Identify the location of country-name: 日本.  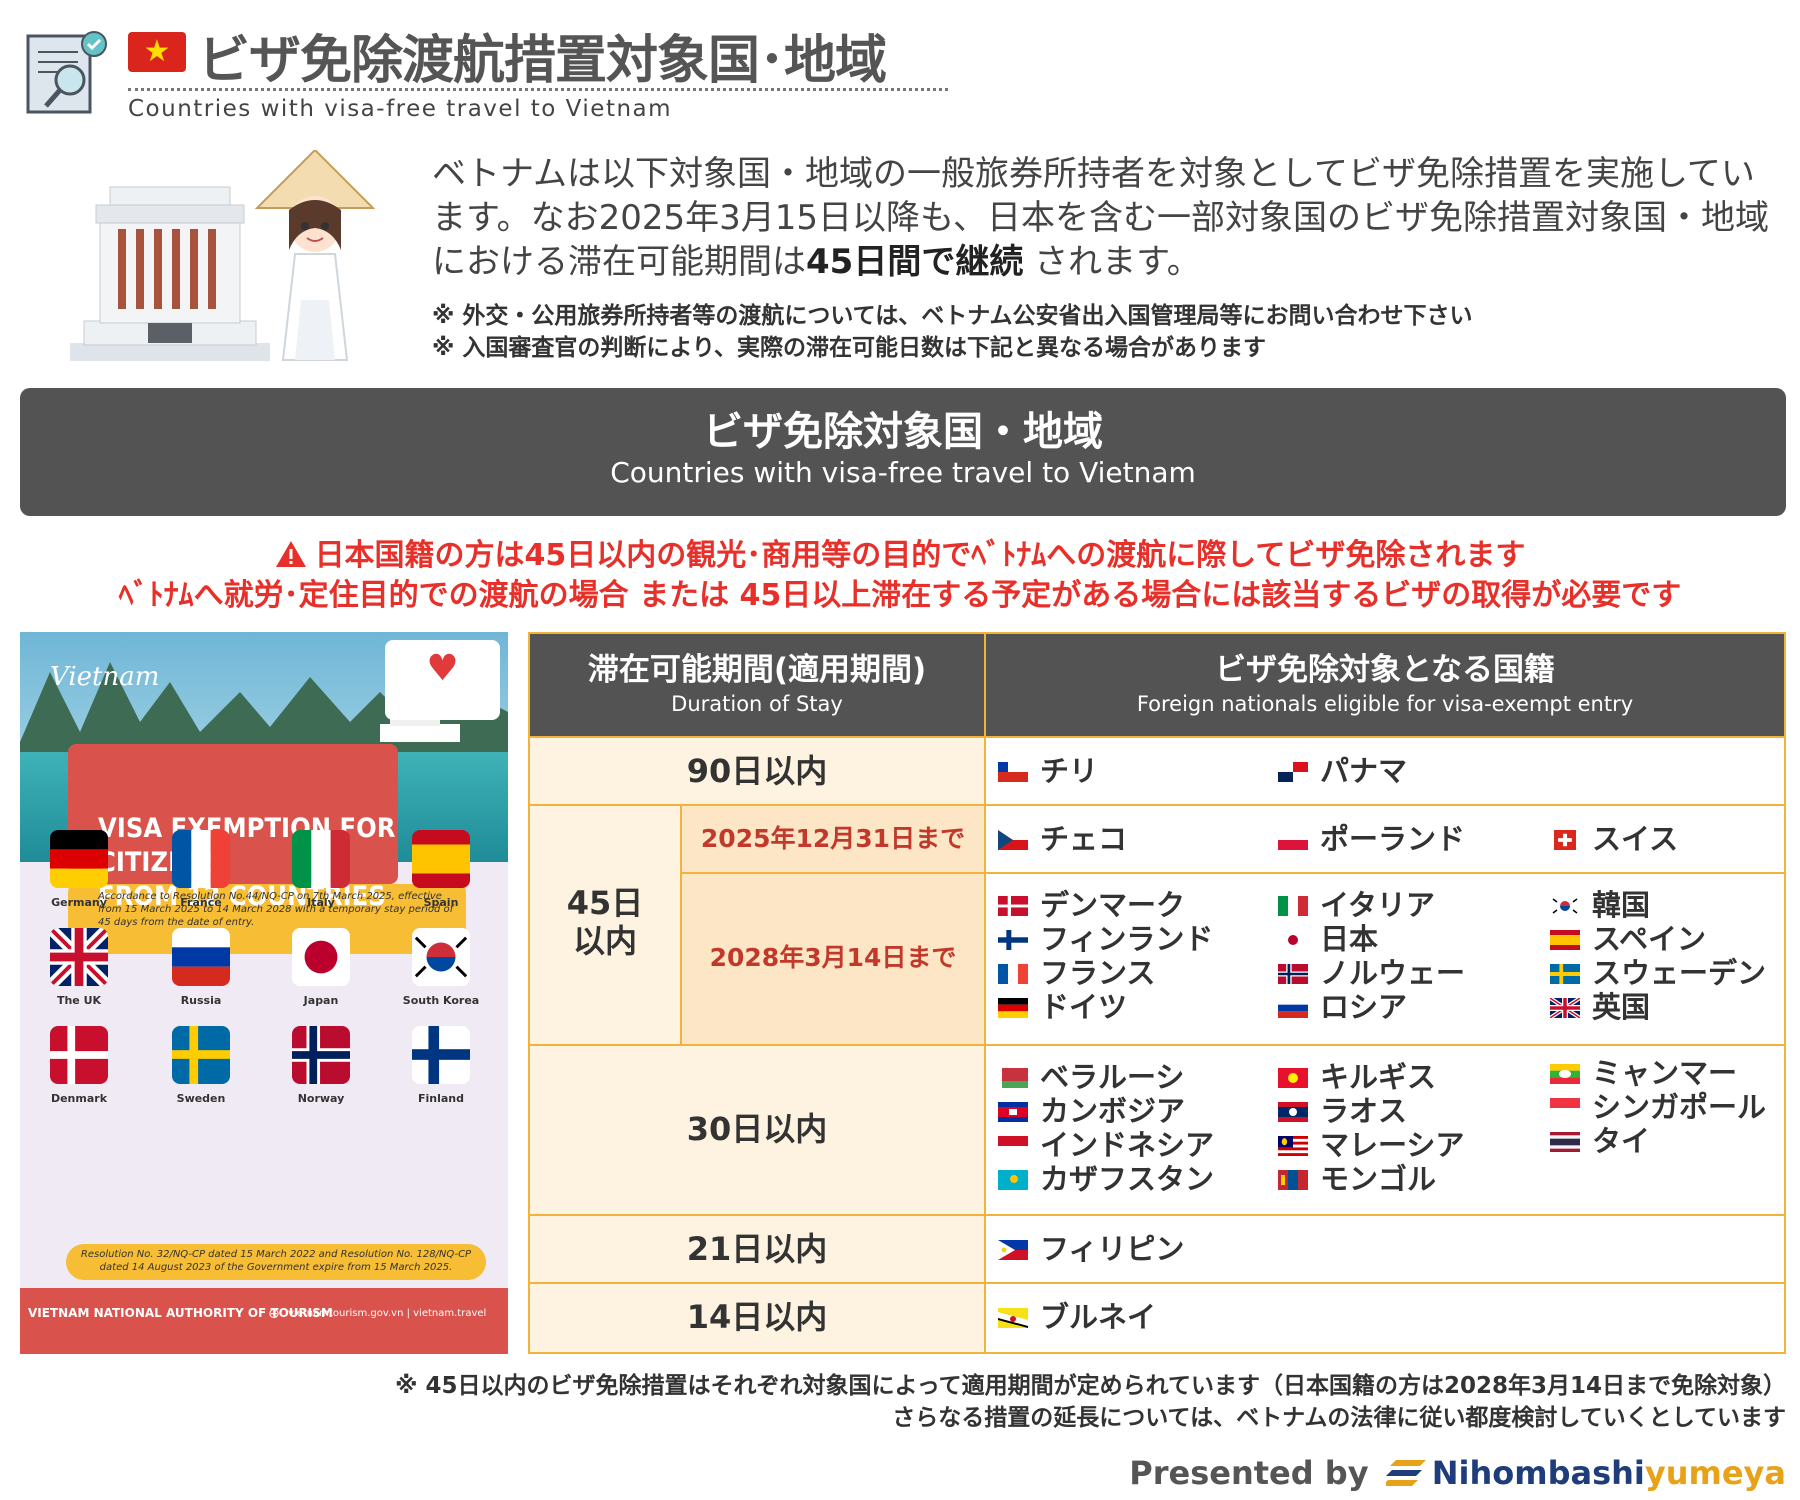
(1349, 939).